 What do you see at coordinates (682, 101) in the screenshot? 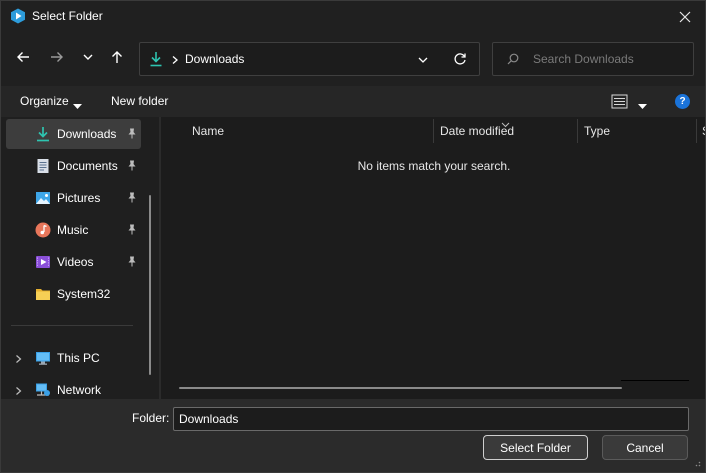
I see `help-button: ?` at bounding box center [682, 101].